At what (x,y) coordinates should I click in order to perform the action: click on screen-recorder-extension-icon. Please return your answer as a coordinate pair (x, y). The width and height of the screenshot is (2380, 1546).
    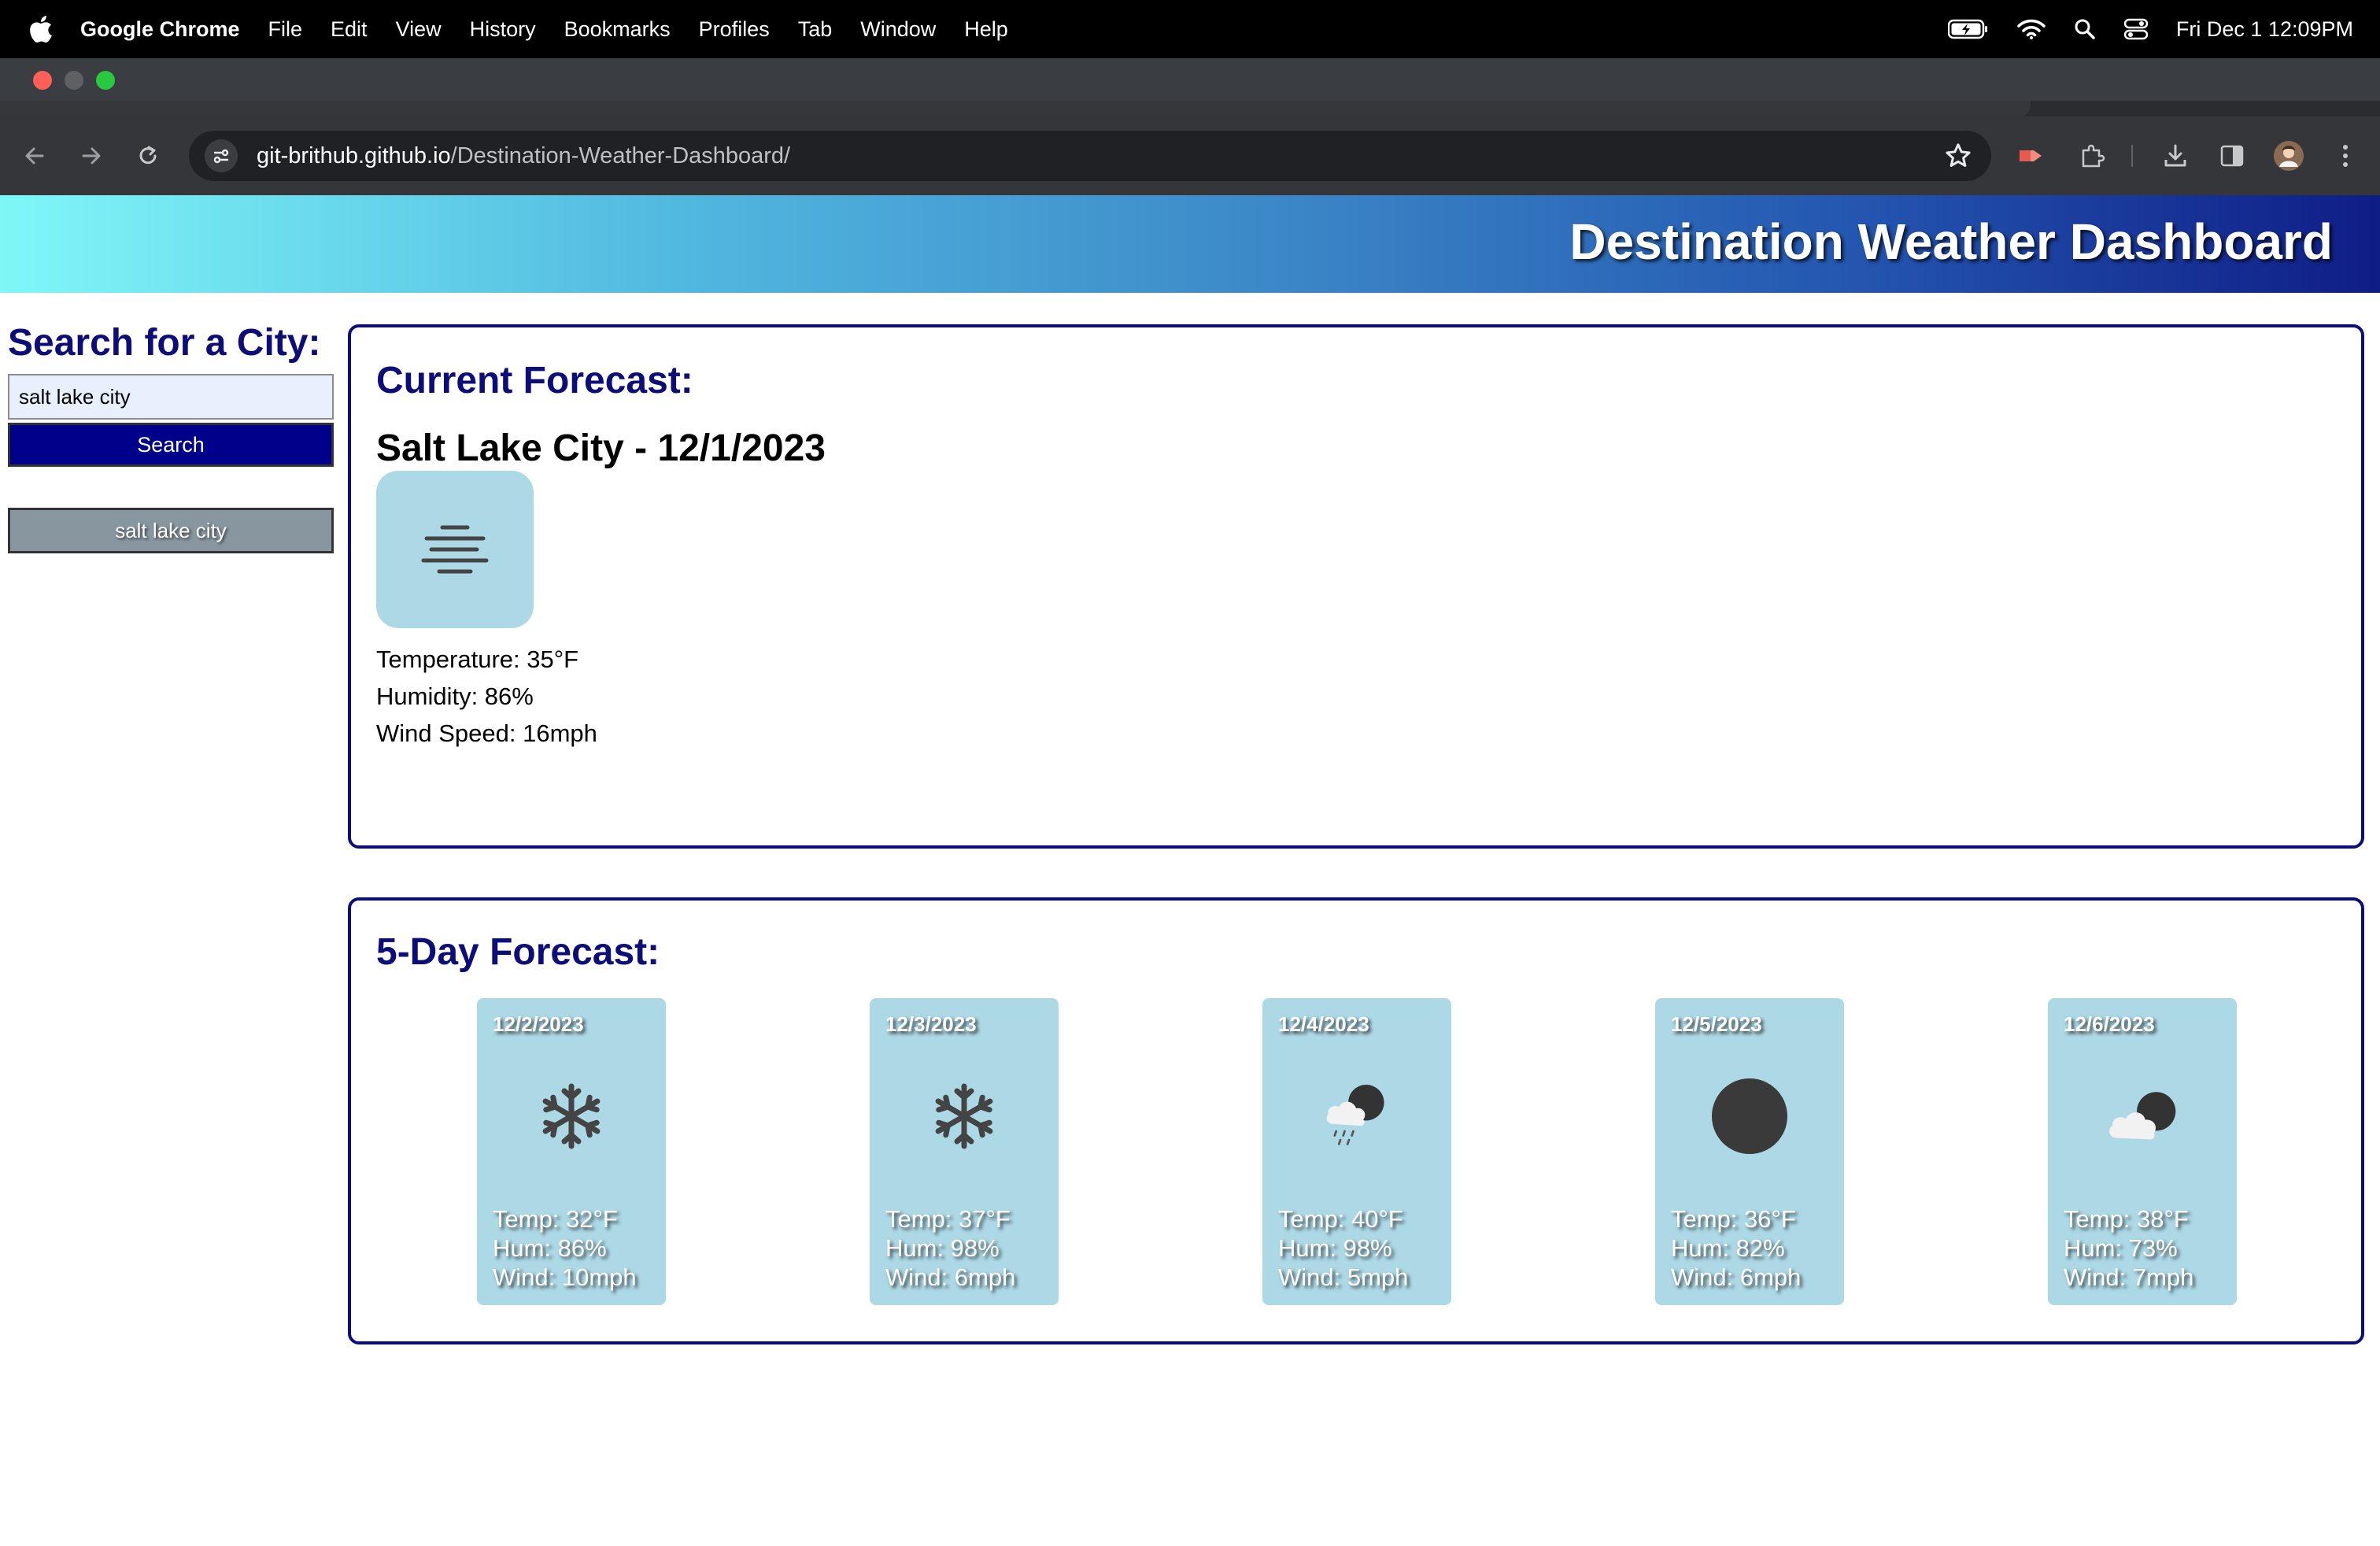
    Looking at the image, I should click on (2032, 156).